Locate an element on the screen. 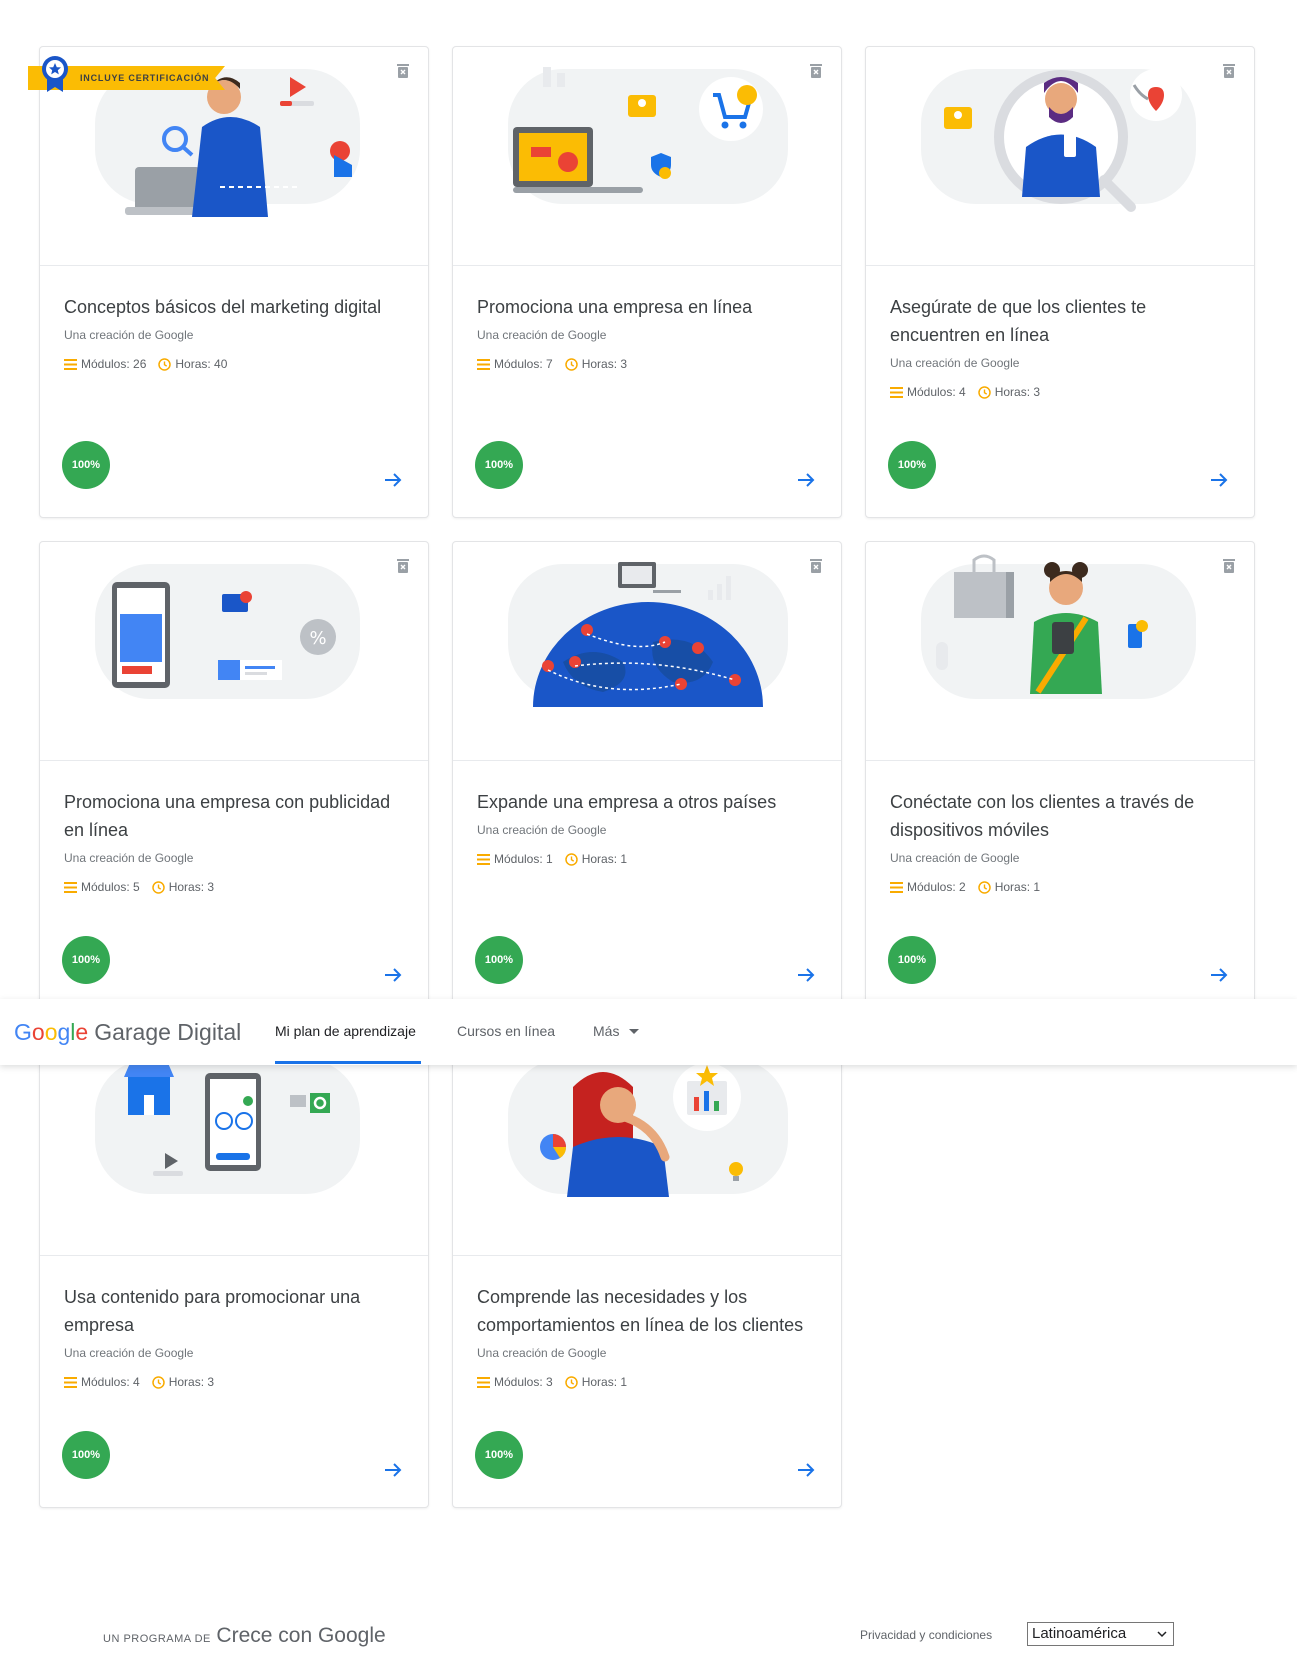 This screenshot has height=1664, width=1297. course-hours: Horas: 40 is located at coordinates (201, 364).